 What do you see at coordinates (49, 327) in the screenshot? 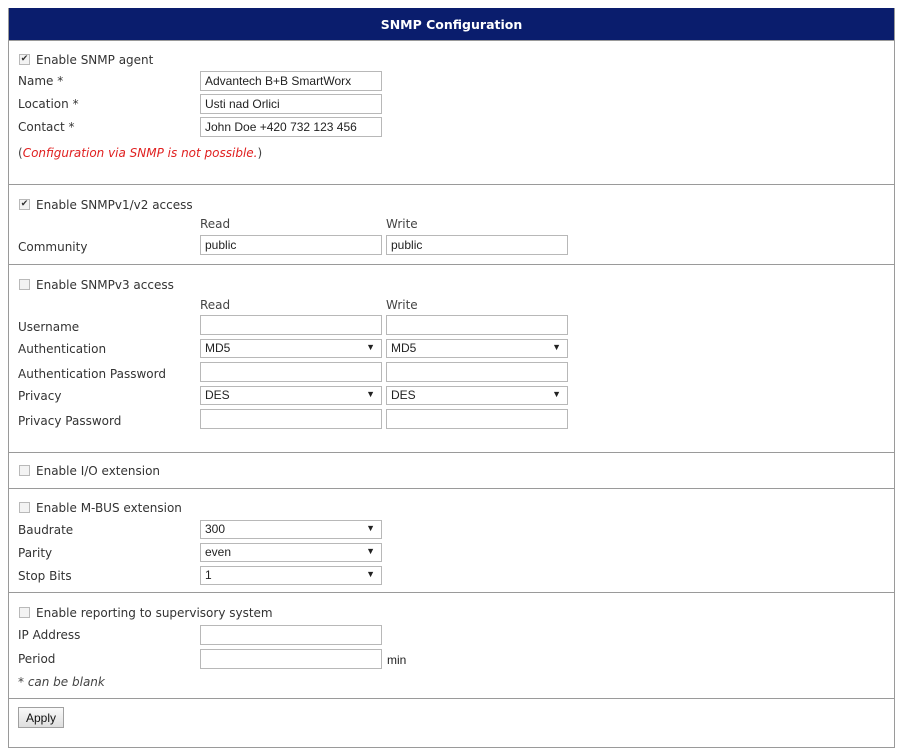
I see `username-label: Username` at bounding box center [49, 327].